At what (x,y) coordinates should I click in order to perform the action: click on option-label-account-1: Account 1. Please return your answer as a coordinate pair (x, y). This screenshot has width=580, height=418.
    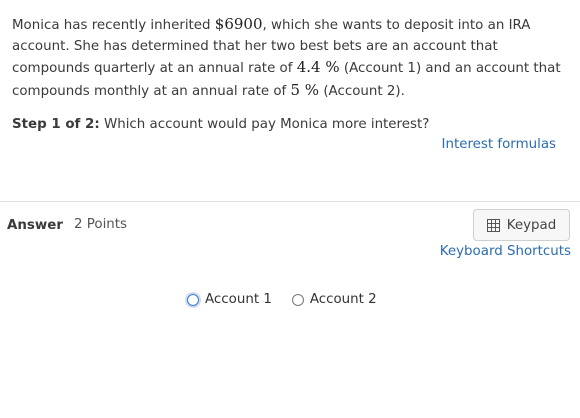
    Looking at the image, I should click on (238, 299).